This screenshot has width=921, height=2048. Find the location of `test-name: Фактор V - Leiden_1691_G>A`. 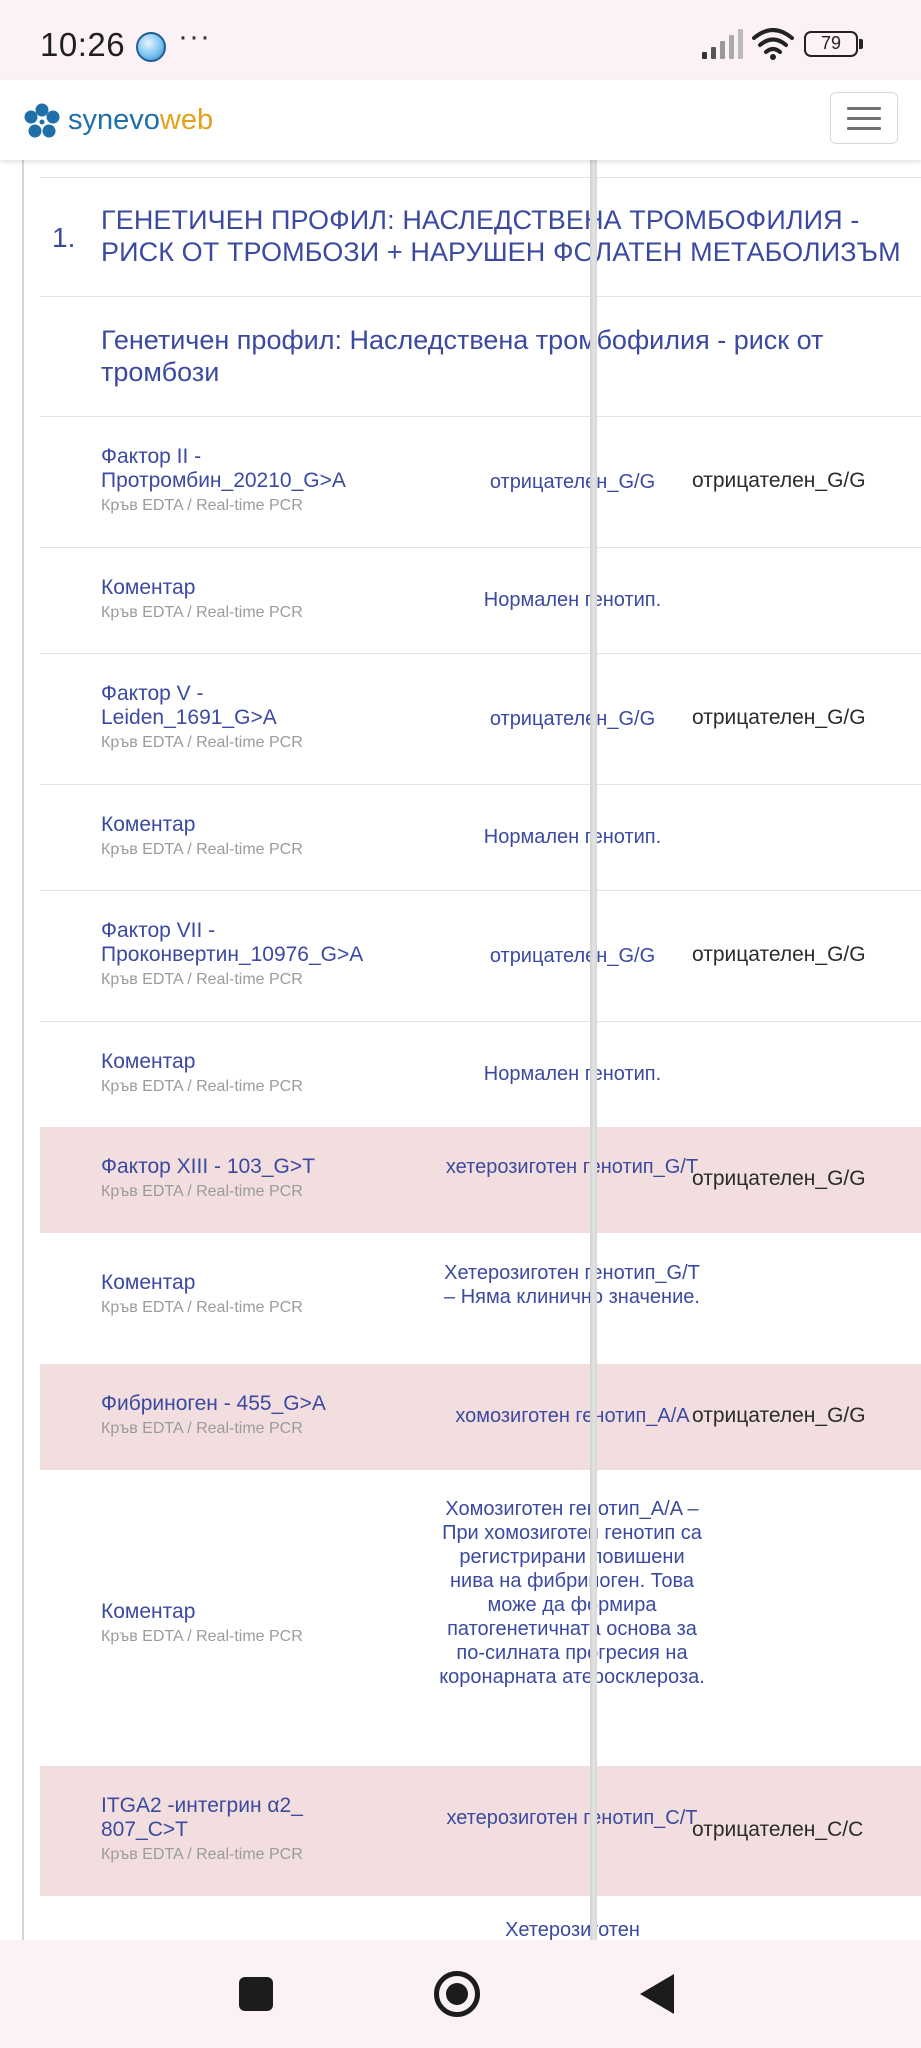

test-name: Фактор V - Leiden_1691_G>A is located at coordinates (241, 706).